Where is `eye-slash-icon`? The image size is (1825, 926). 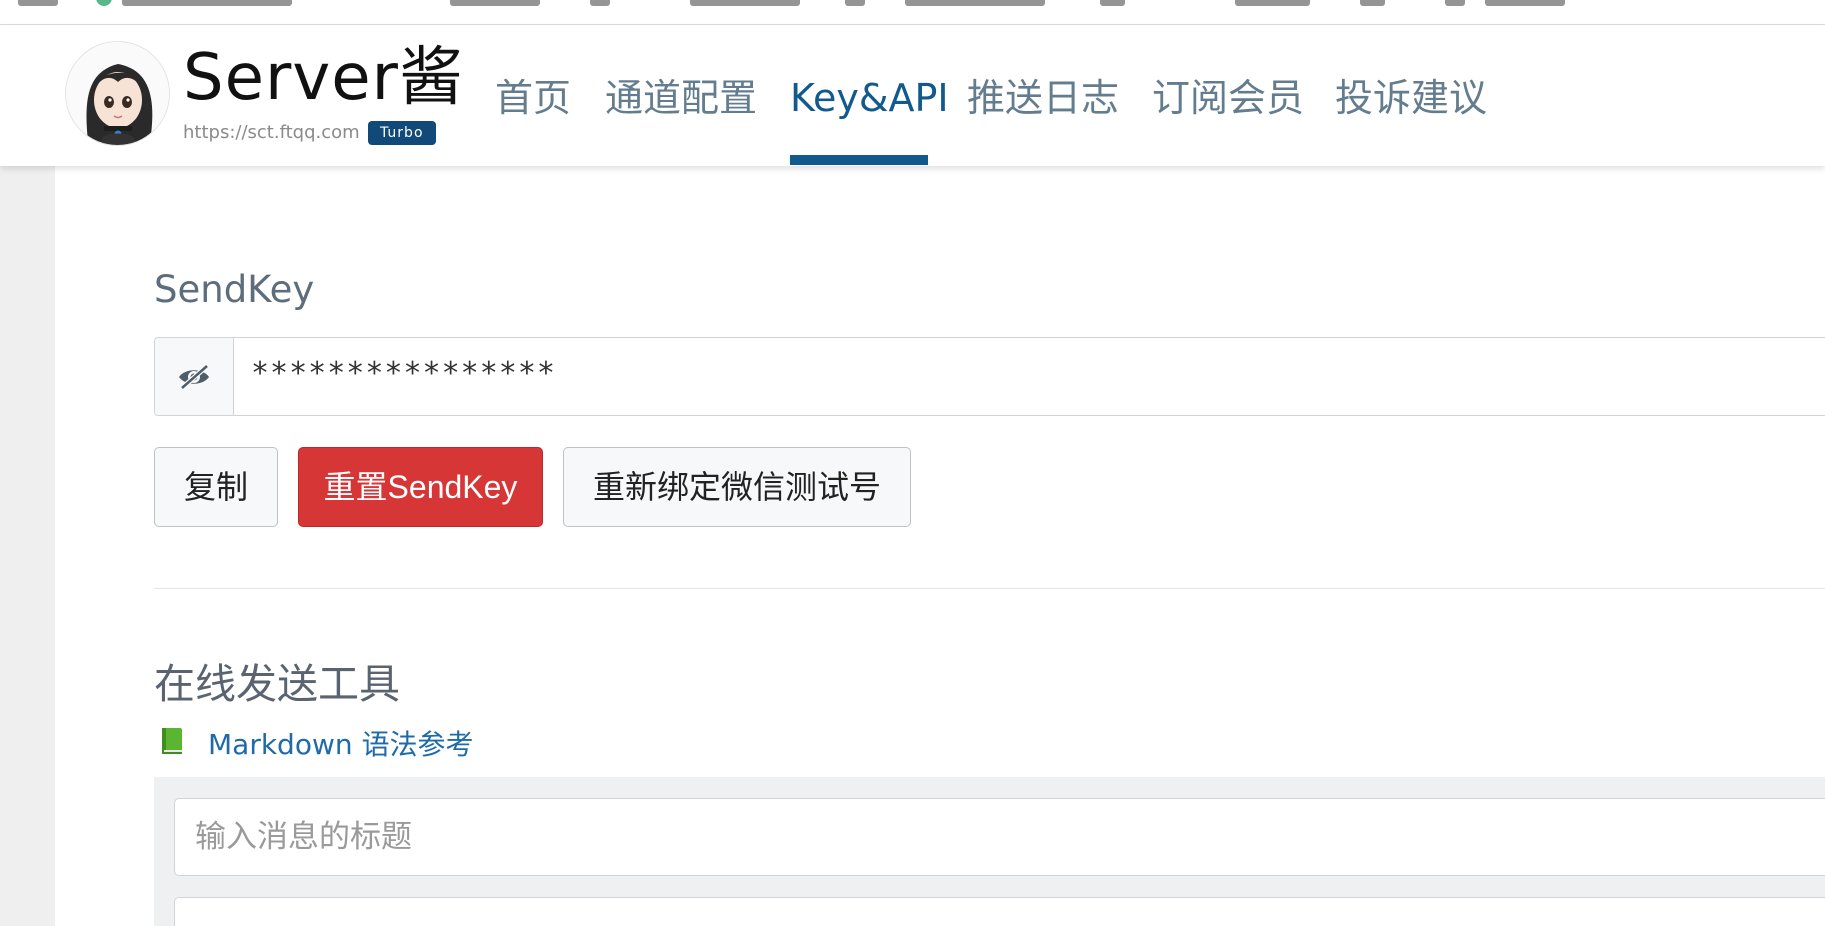
eye-slash-icon is located at coordinates (194, 376).